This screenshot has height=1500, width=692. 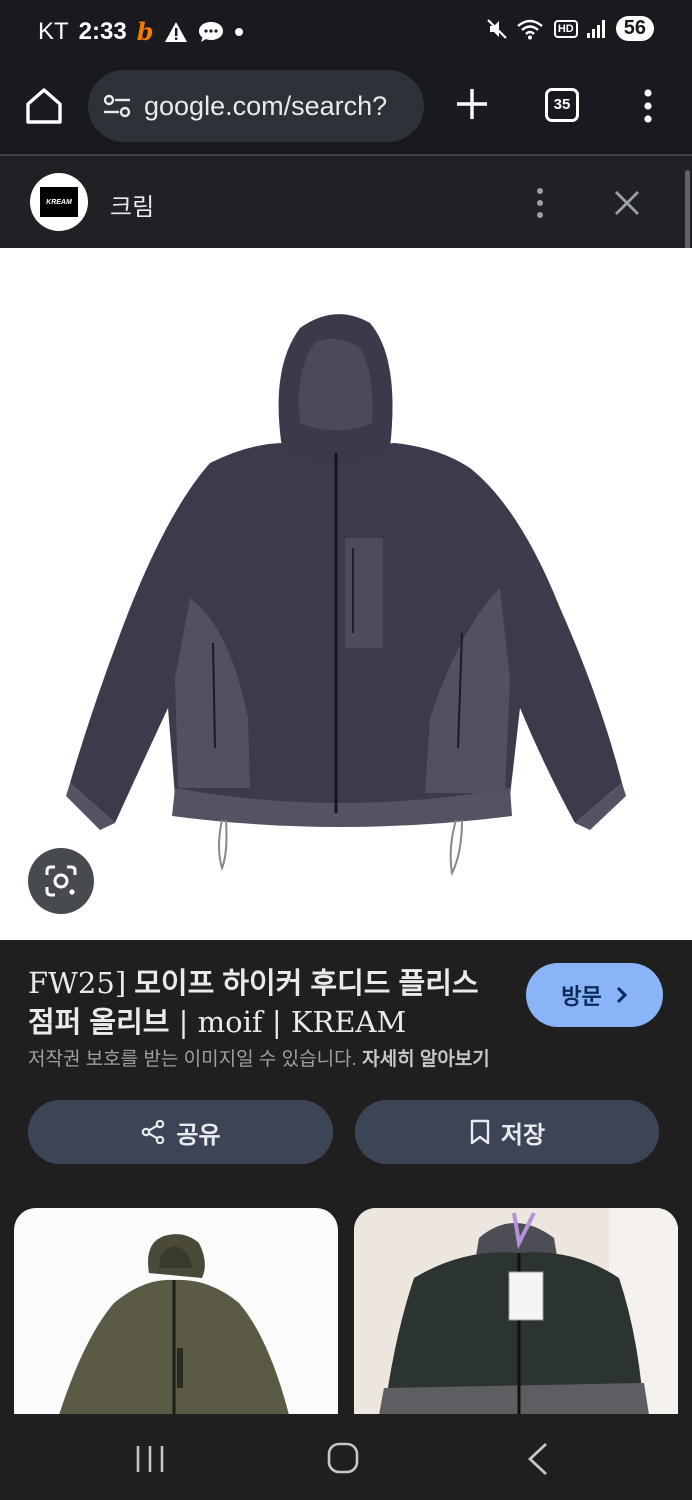 I want to click on notification-app-icon: b, so click(x=145, y=31).